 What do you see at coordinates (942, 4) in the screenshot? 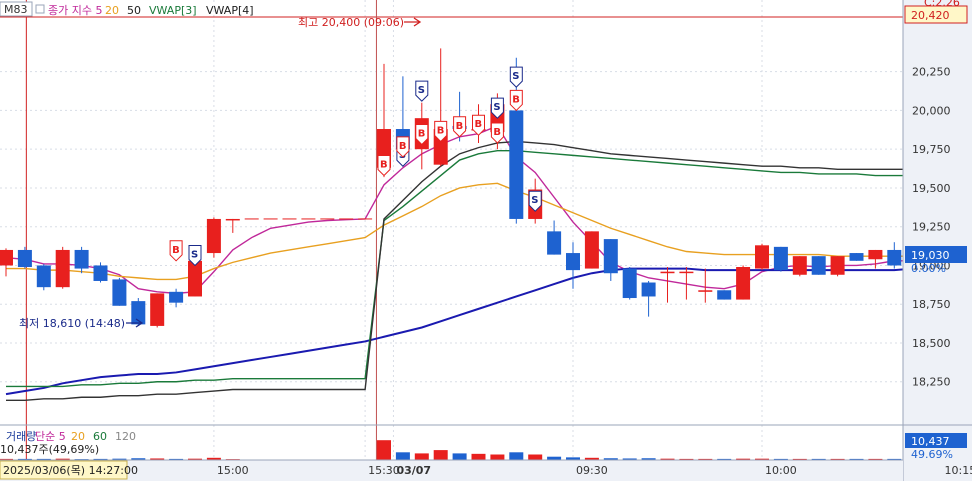
I see `top-price-badge-partial: C:2.26` at bounding box center [942, 4].